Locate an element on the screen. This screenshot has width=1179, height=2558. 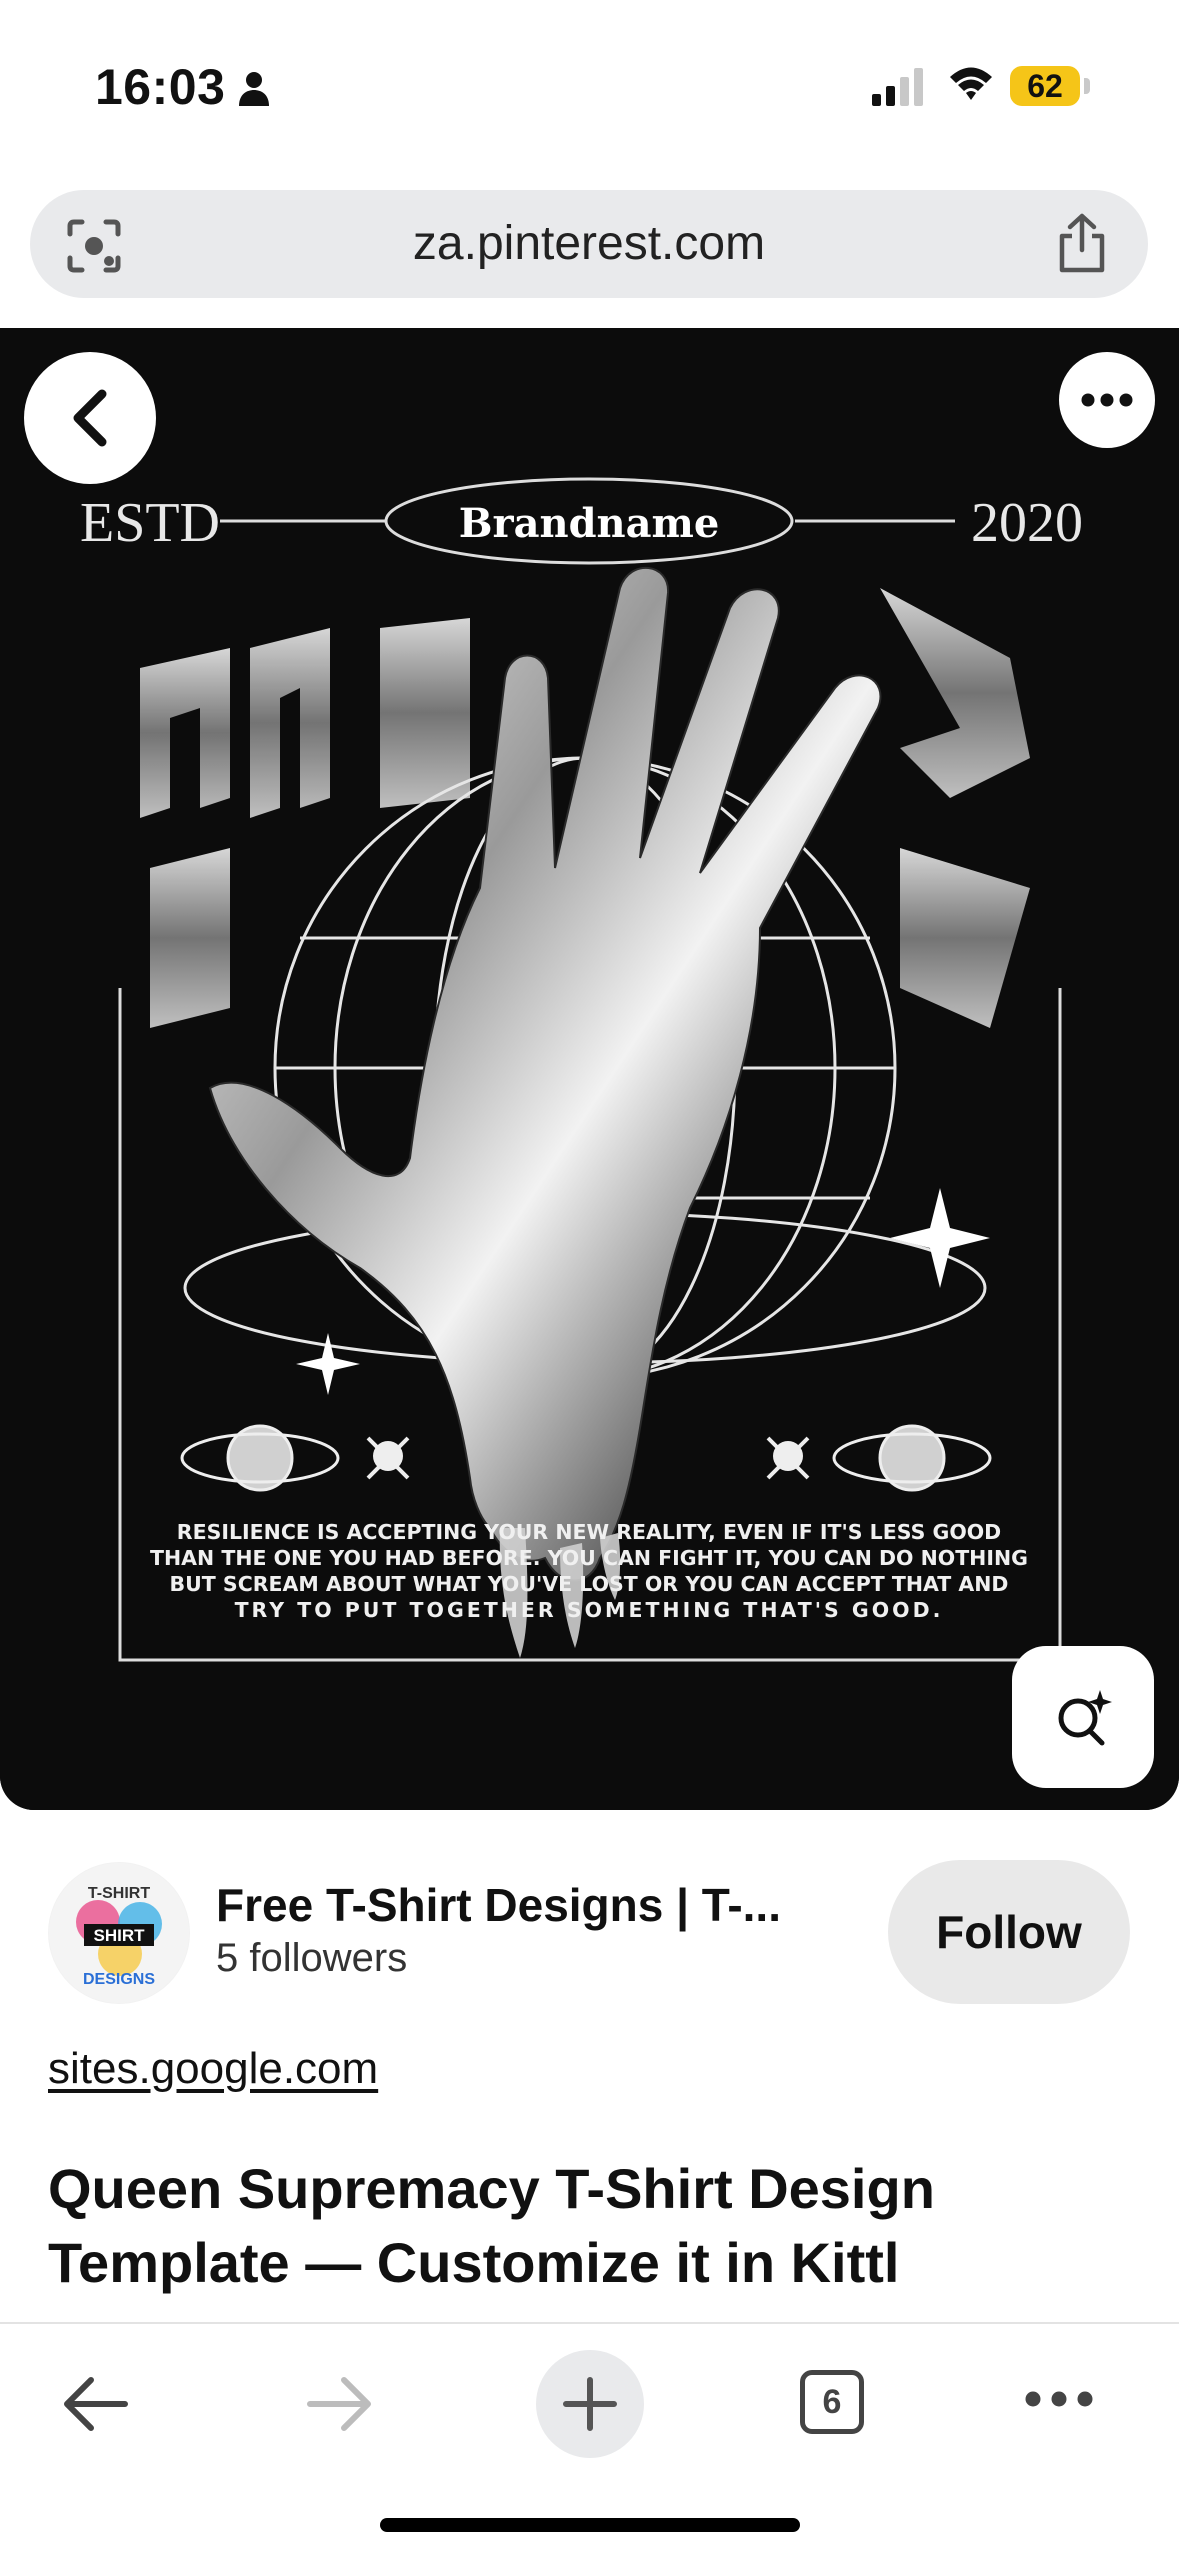
battery-level: 62 is located at coordinates (1045, 85).